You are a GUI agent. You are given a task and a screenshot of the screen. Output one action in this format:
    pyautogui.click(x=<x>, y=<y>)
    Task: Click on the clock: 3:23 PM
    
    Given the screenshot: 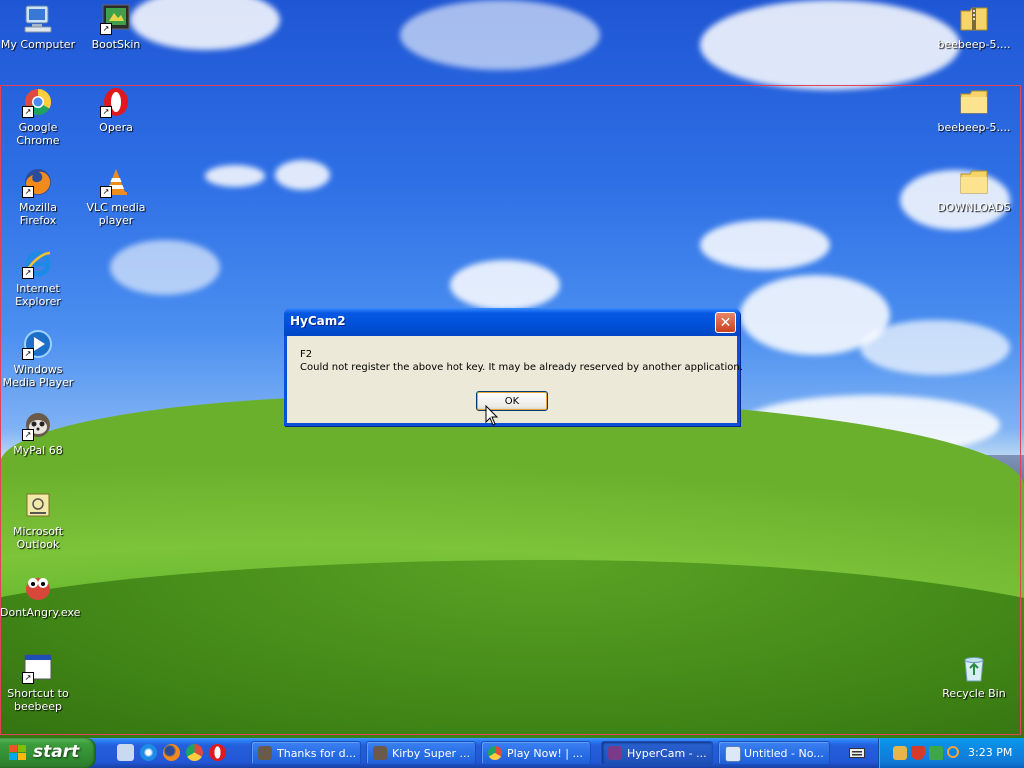 What is the action you would take?
    pyautogui.click(x=990, y=752)
    